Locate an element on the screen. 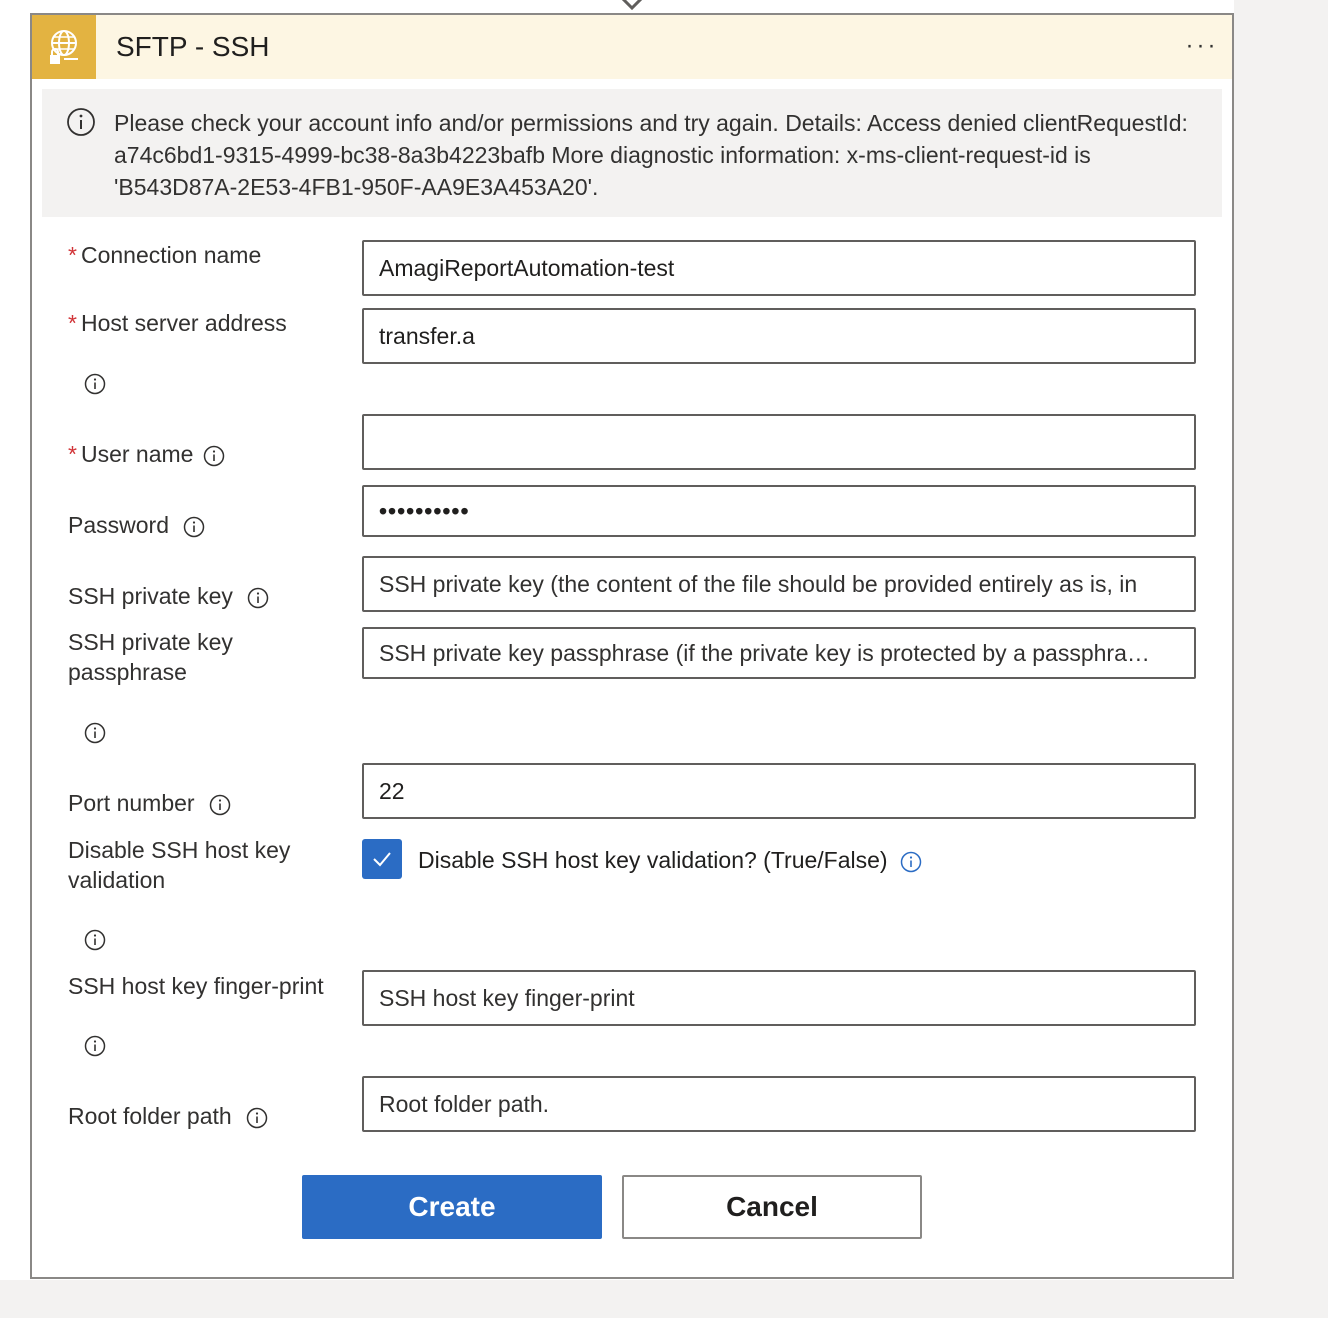 Image resolution: width=1328 pixels, height=1318 pixels. create-button: Create is located at coordinates (452, 1207).